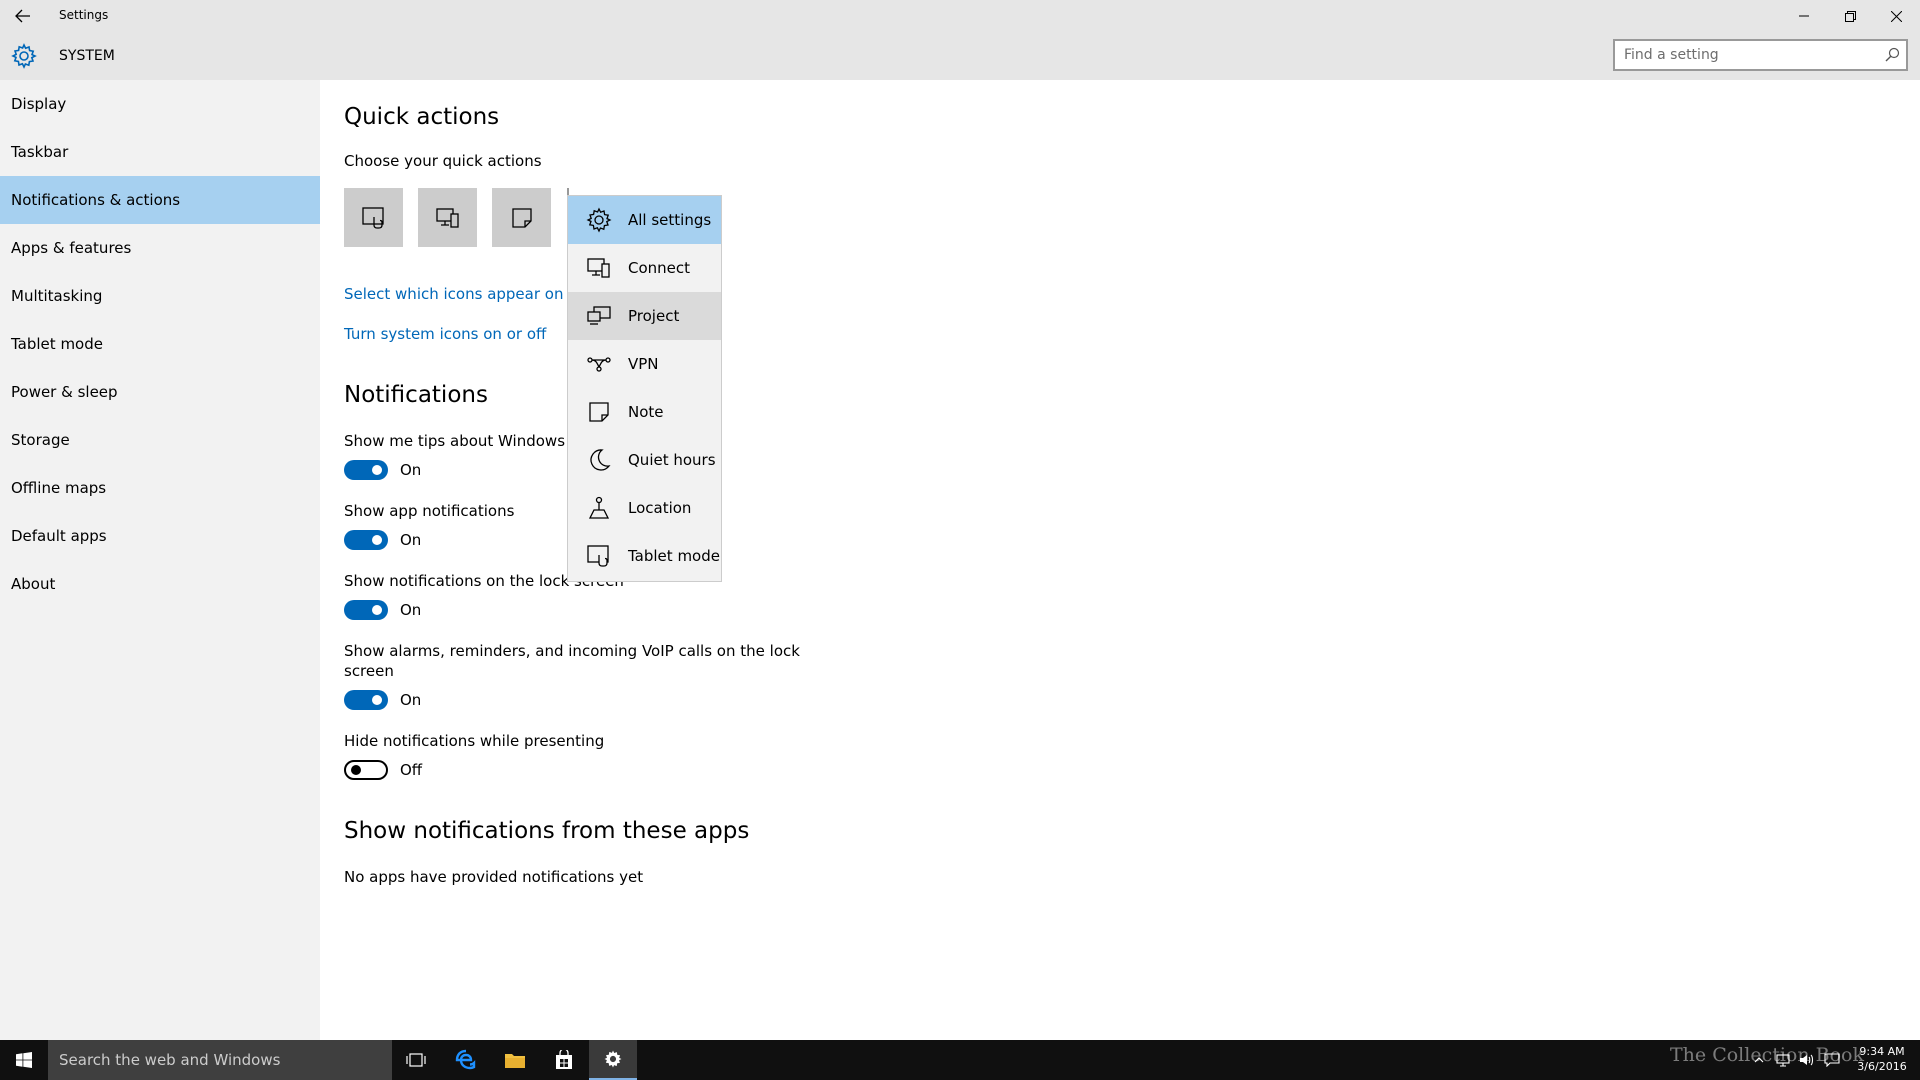 This screenshot has height=1080, width=1920. I want to click on no-apps-text: No apps have provided notifications yet, so click(494, 877).